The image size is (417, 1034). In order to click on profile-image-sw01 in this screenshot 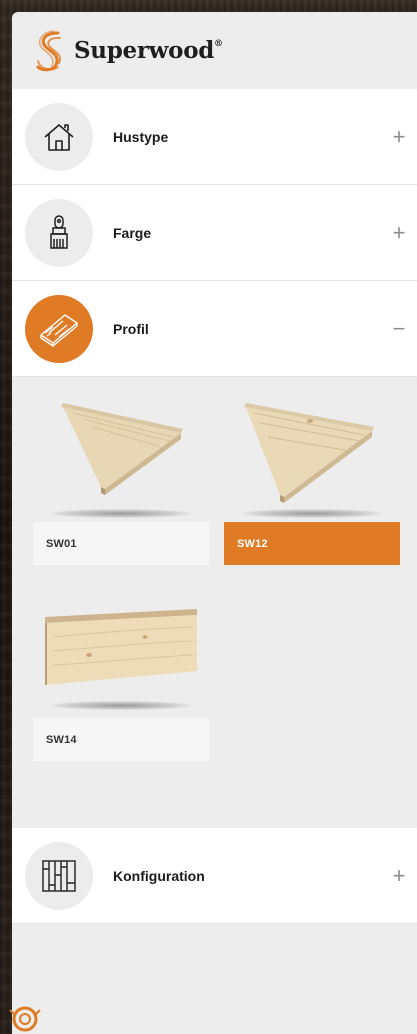, I will do `click(121, 459)`.